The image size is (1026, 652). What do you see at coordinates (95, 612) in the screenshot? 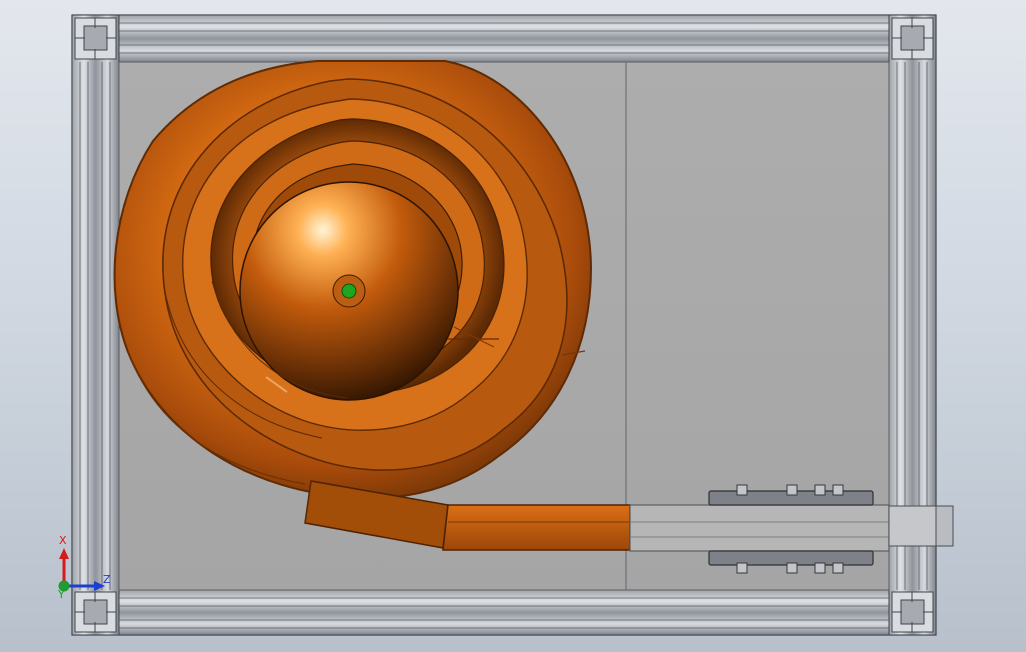
I see `corner-bracket-bottom-left` at bounding box center [95, 612].